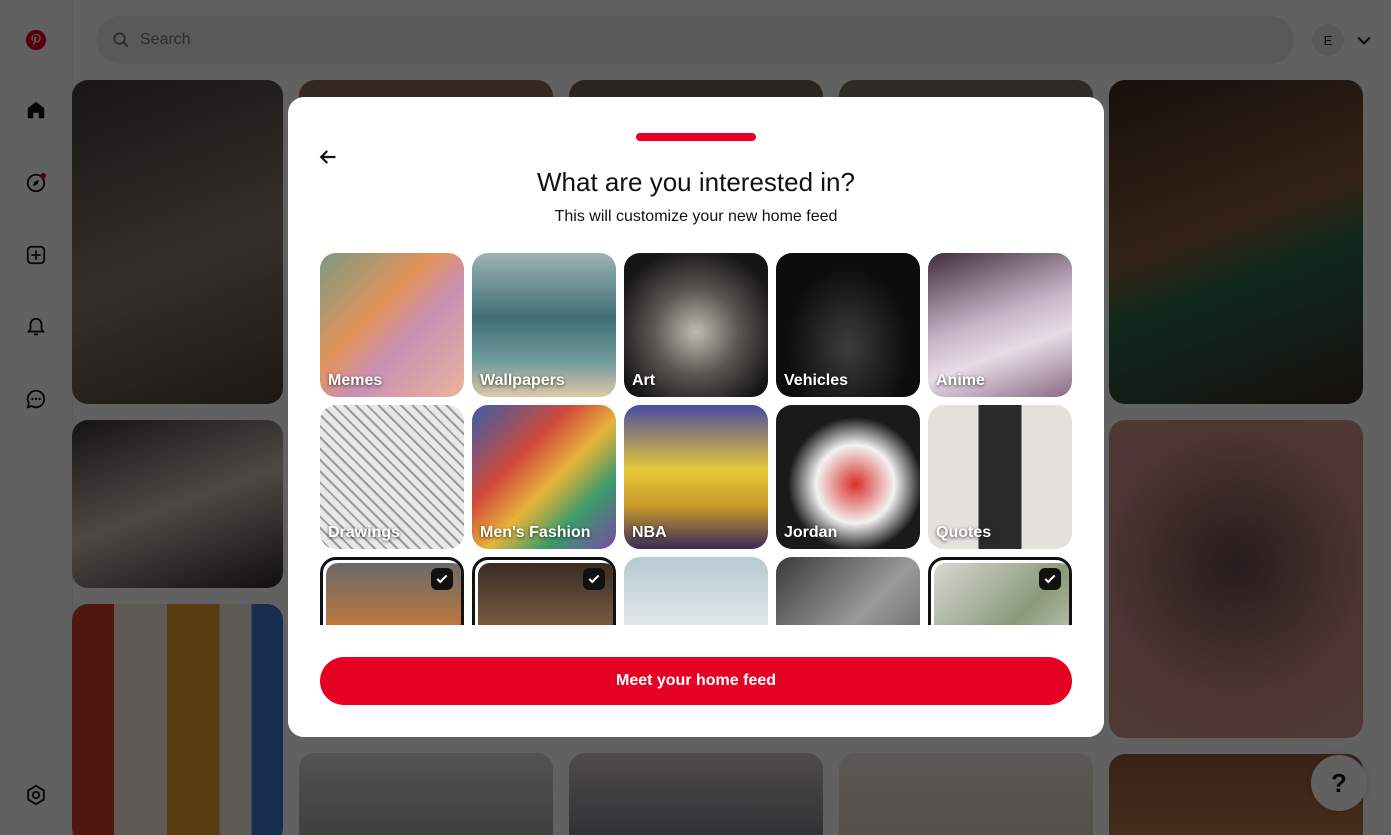 Image resolution: width=1391 pixels, height=835 pixels. Describe the element at coordinates (522, 380) in the screenshot. I see `topic-label: Wallpapers` at that location.